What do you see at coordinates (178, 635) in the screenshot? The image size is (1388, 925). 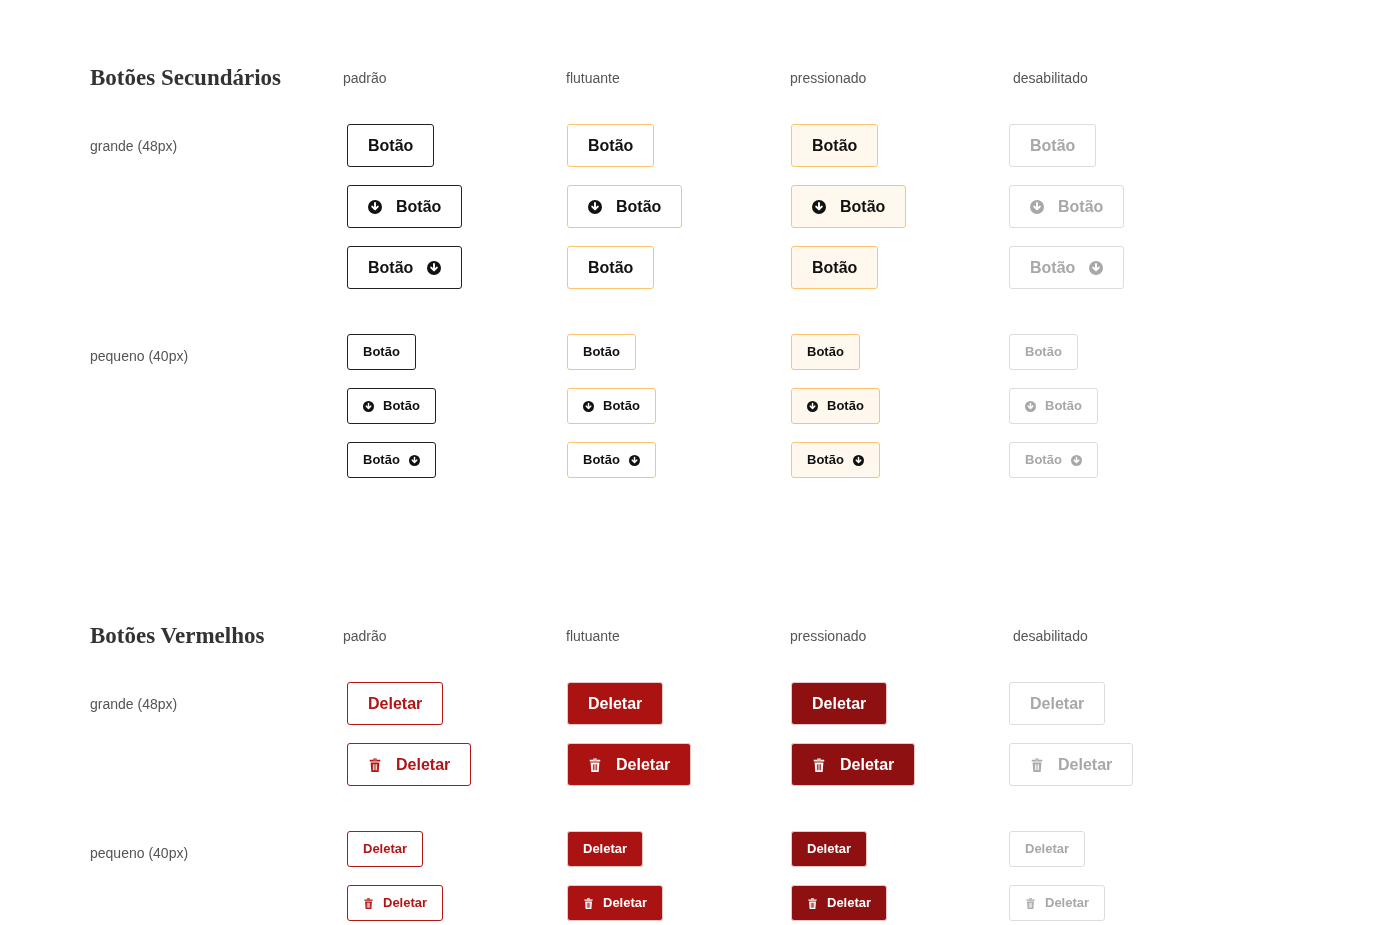 I see `section-title: Botões Vermelhos` at bounding box center [178, 635].